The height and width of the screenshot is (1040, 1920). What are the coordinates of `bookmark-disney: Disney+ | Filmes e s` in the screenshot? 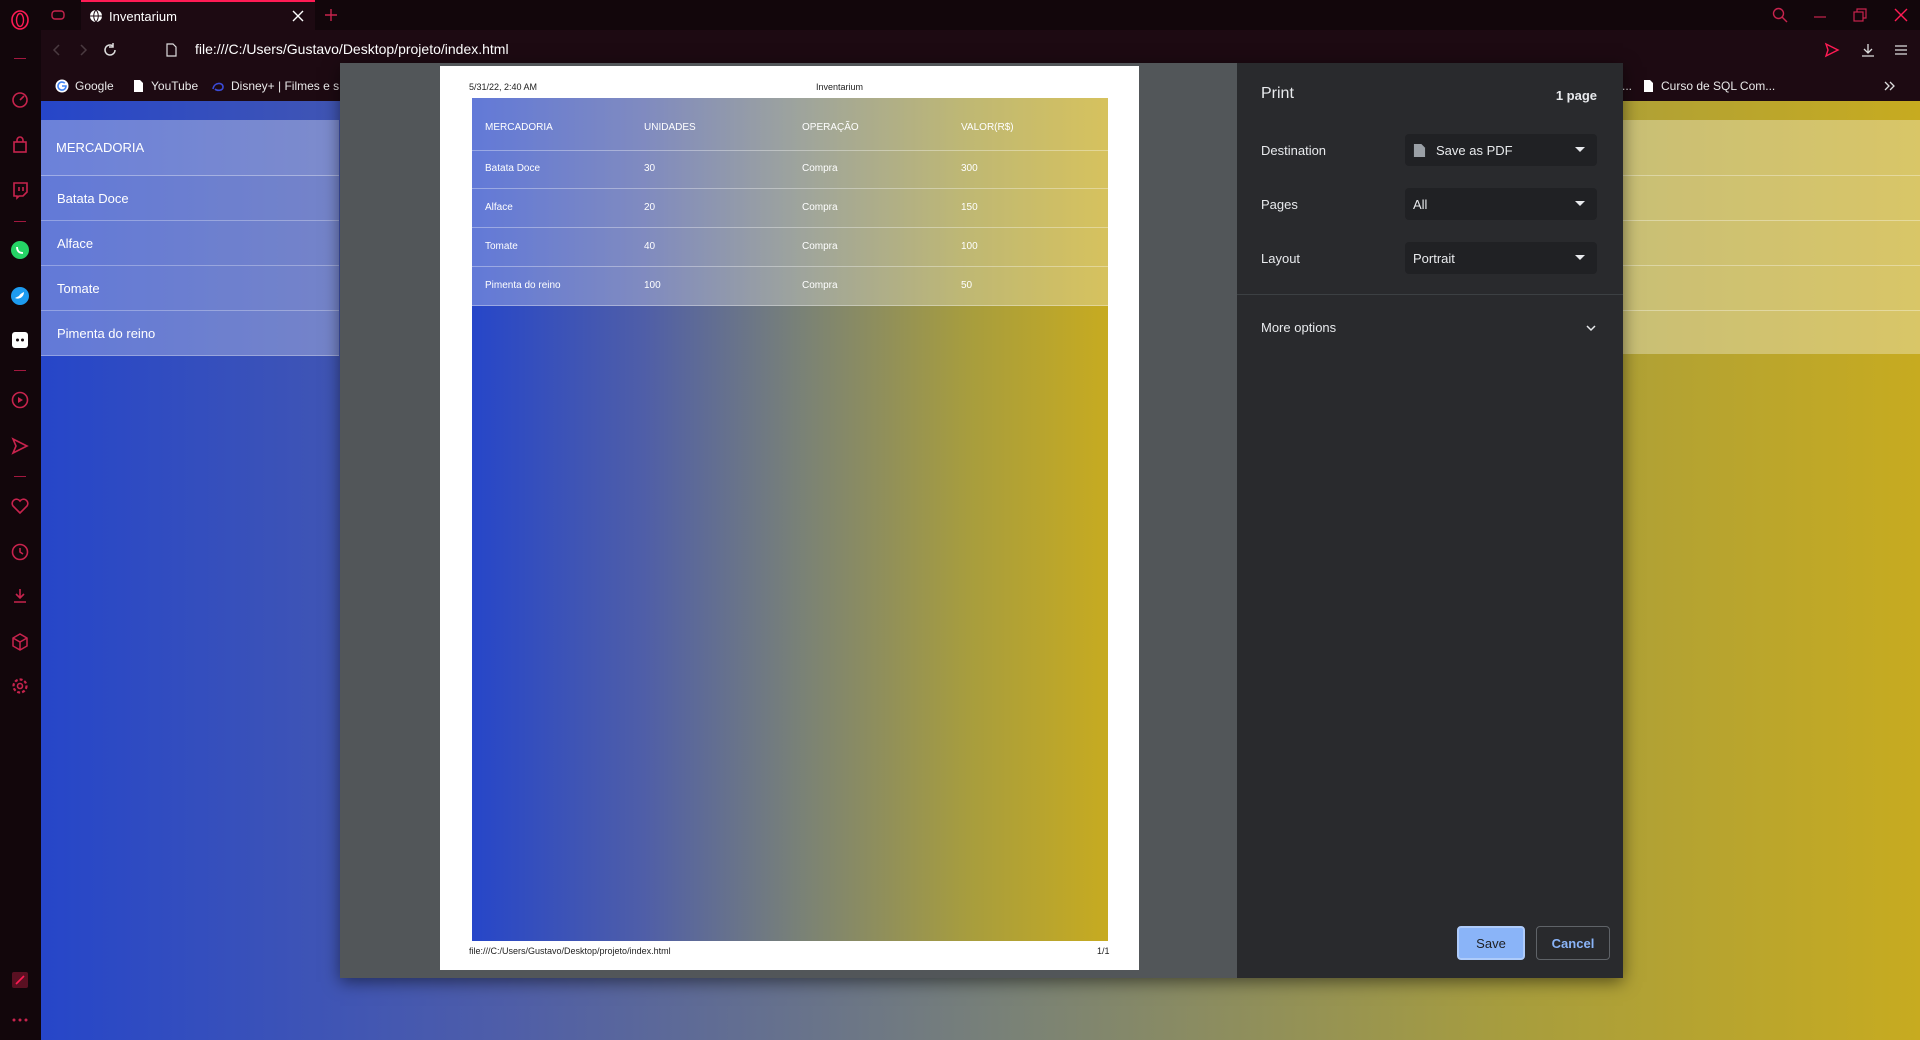 It's located at (275, 86).